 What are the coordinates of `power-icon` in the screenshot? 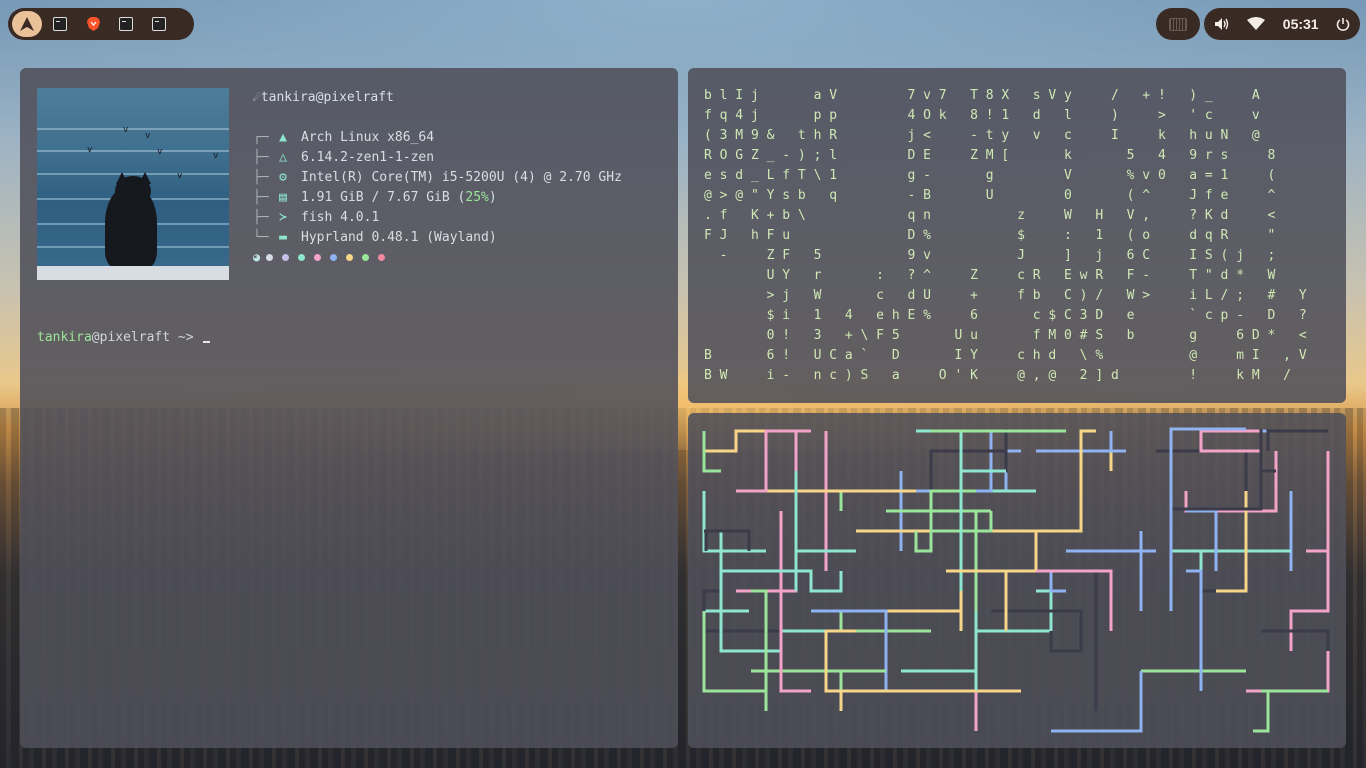 It's located at (1343, 24).